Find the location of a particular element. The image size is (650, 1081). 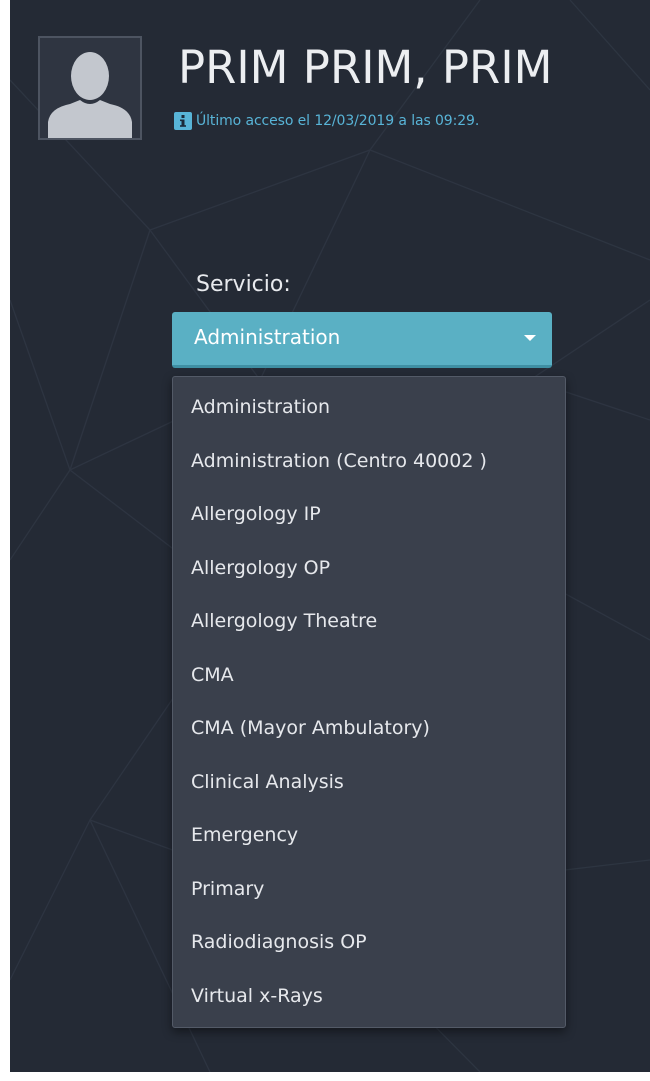

service-label: Servicio: is located at coordinates (243, 284).